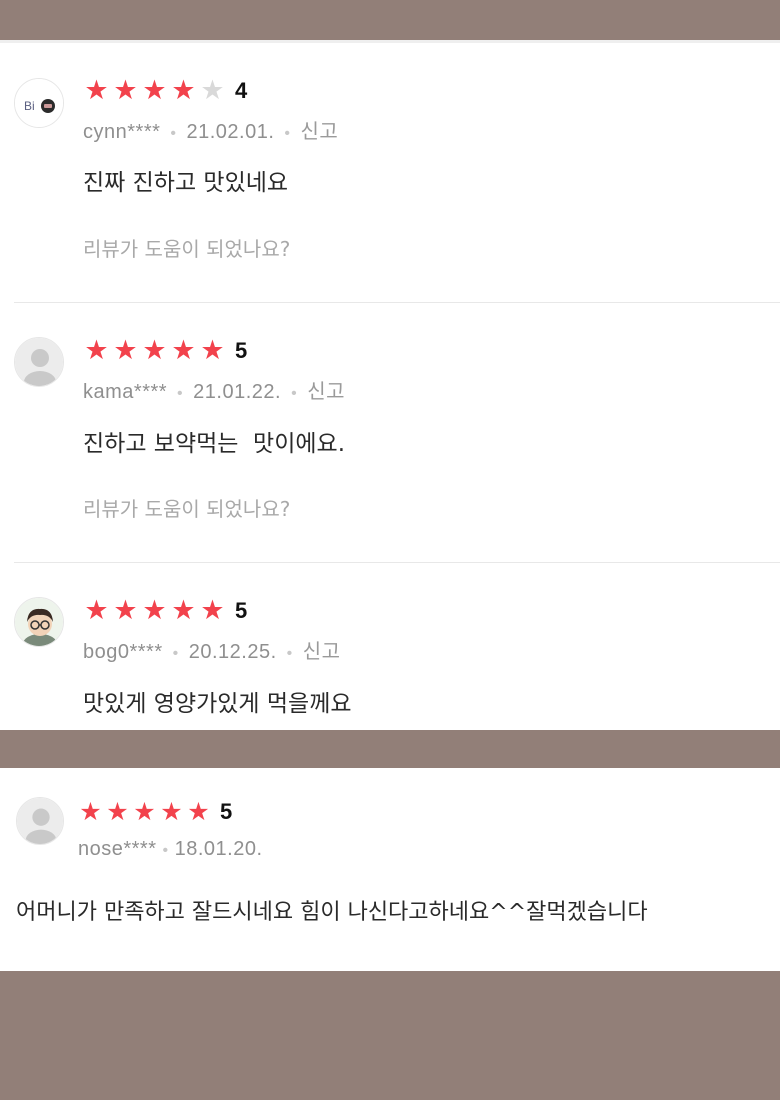 Image resolution: width=780 pixels, height=1100 pixels. What do you see at coordinates (39, 103) in the screenshot?
I see `brand-logo-icon: Bi` at bounding box center [39, 103].